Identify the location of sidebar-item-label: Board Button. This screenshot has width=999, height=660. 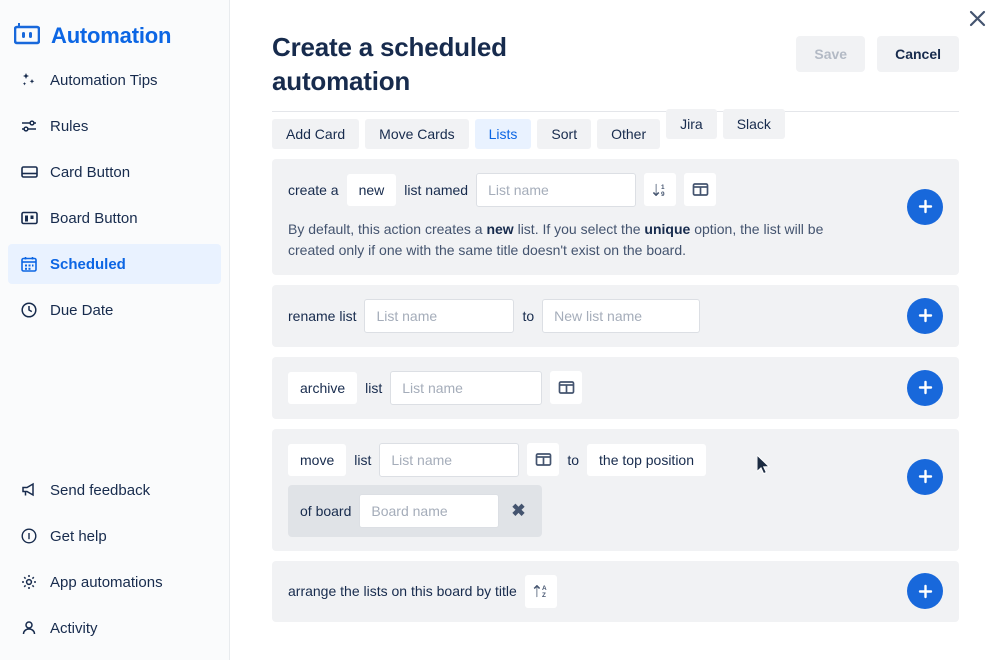
(94, 218).